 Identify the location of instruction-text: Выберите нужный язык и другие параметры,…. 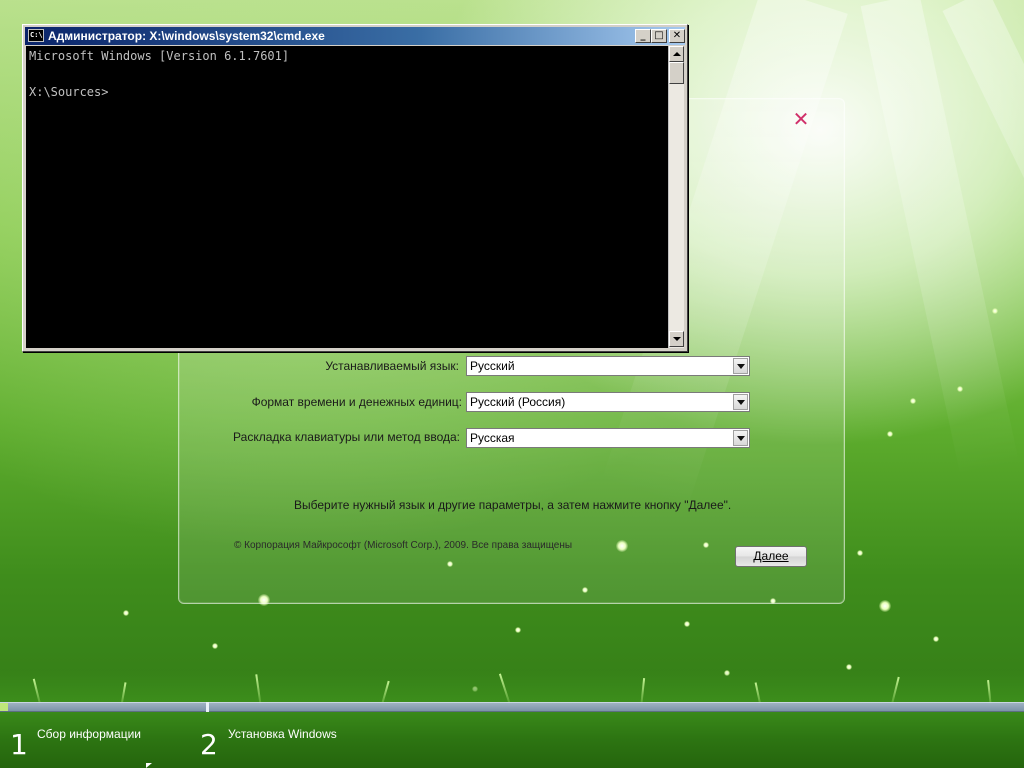
(513, 505).